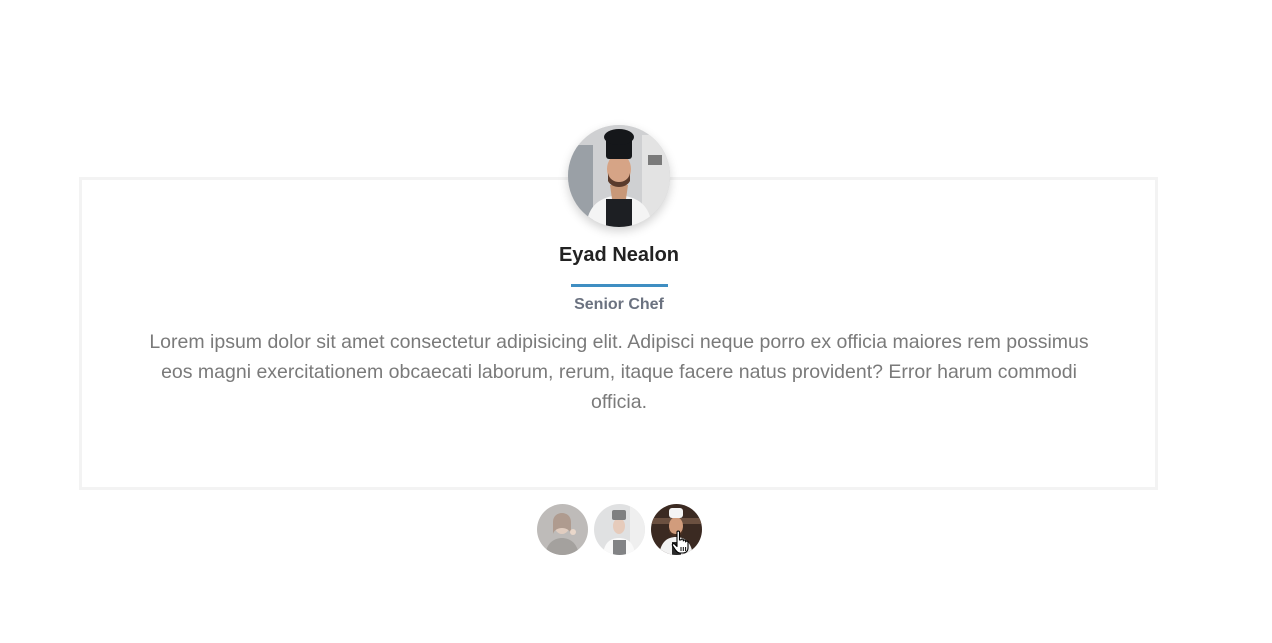 The width and height of the screenshot is (1272, 643). Describe the element at coordinates (619, 285) in the screenshot. I see `name-underline` at that location.